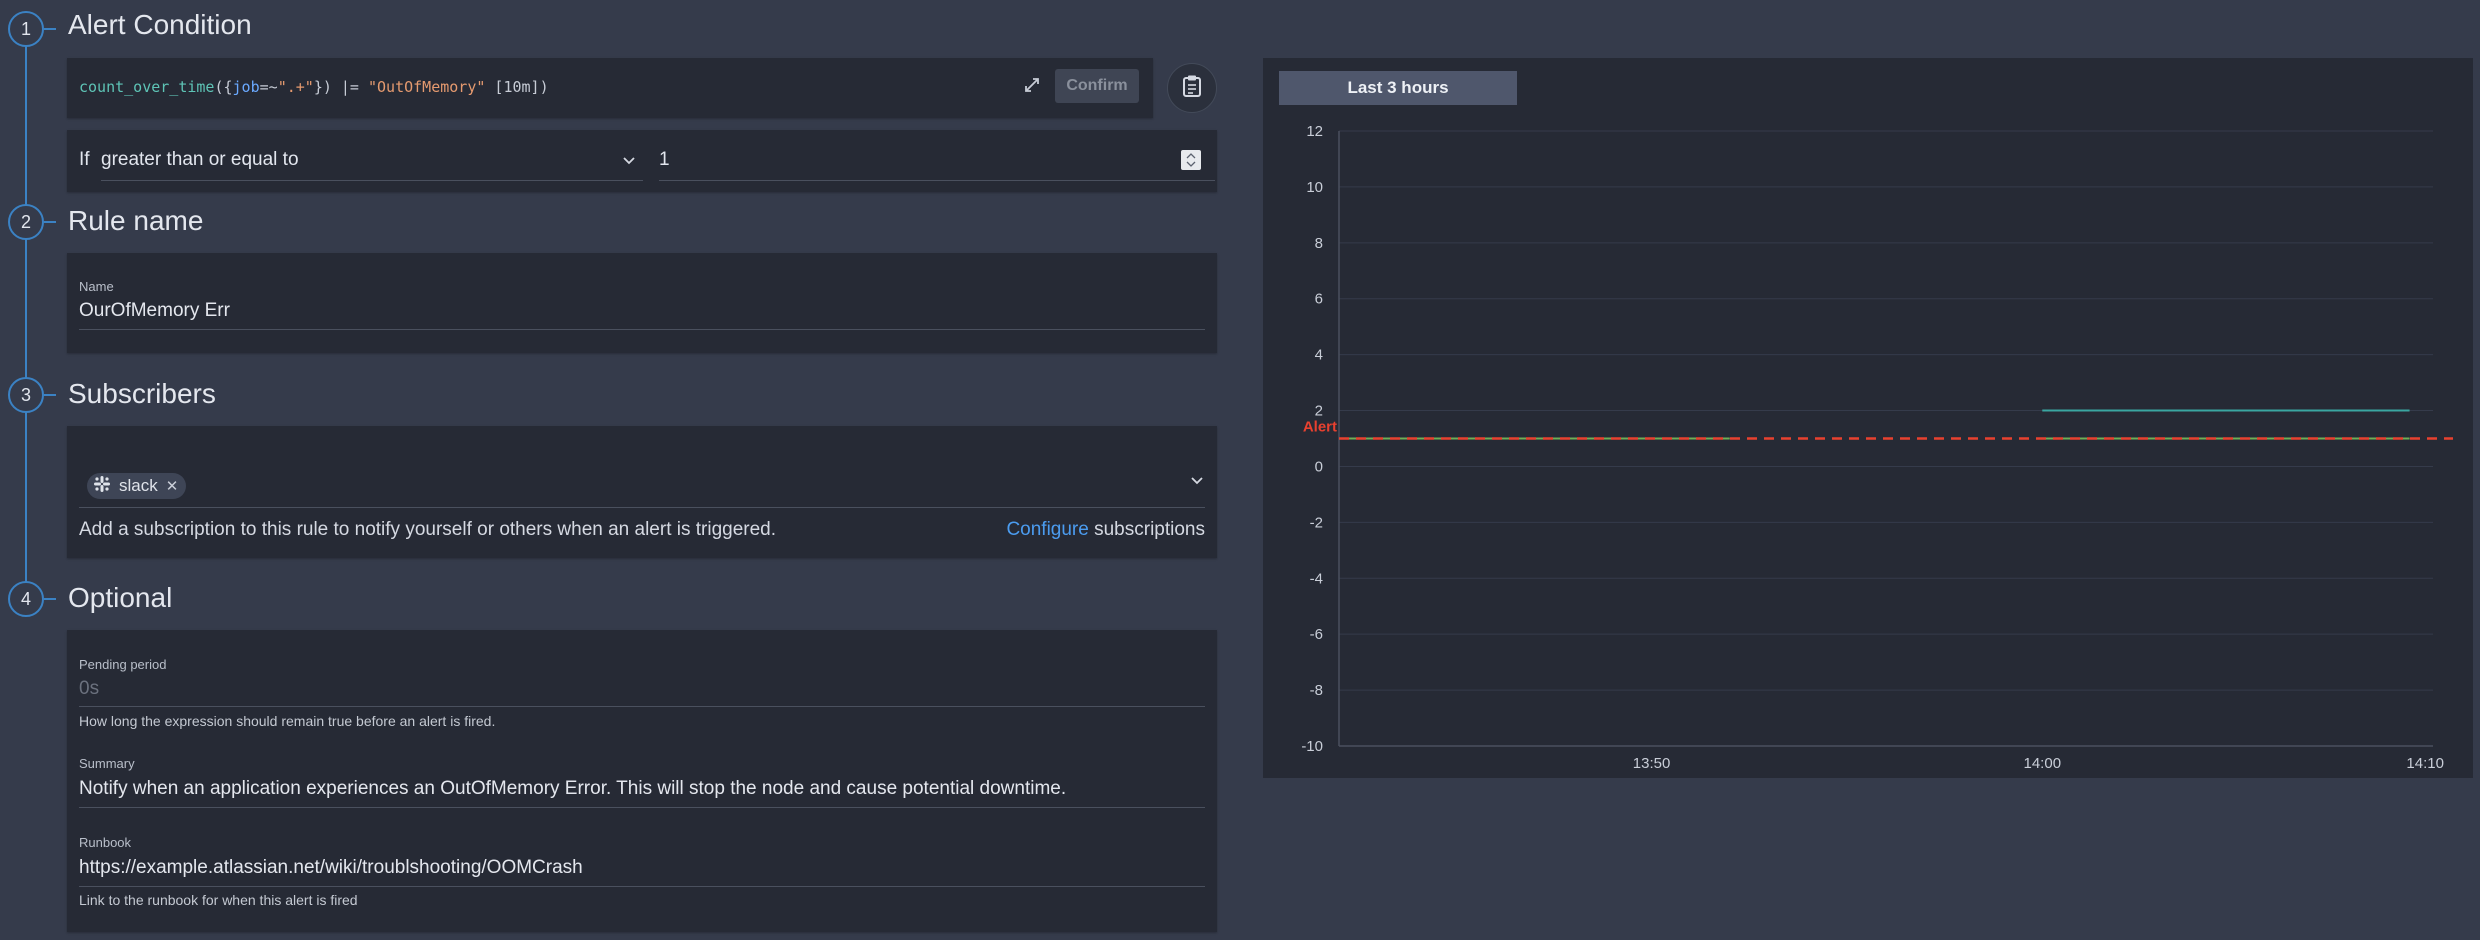 Image resolution: width=2480 pixels, height=940 pixels. I want to click on step-1: 1, so click(28, 29).